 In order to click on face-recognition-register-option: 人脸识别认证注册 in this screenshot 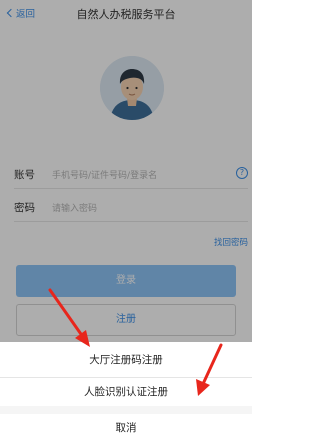, I will do `click(126, 392)`.